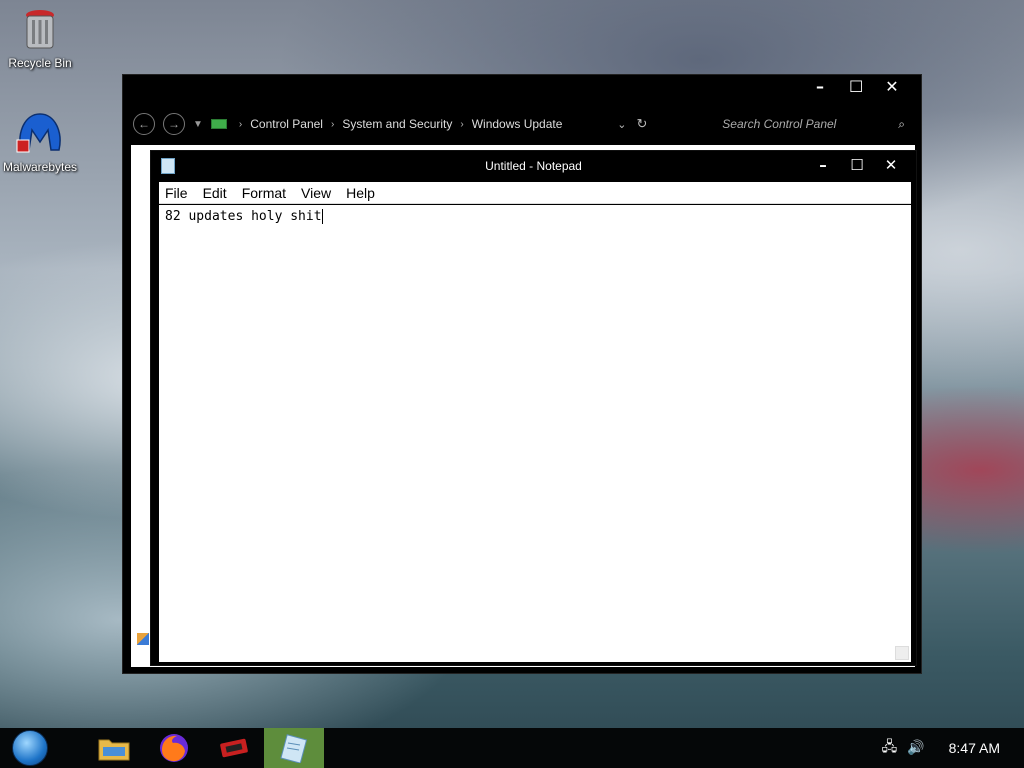 Image resolution: width=1024 pixels, height=768 pixels. Describe the element at coordinates (621, 124) in the screenshot. I see `address-dropdown-icon: ⌄` at that location.